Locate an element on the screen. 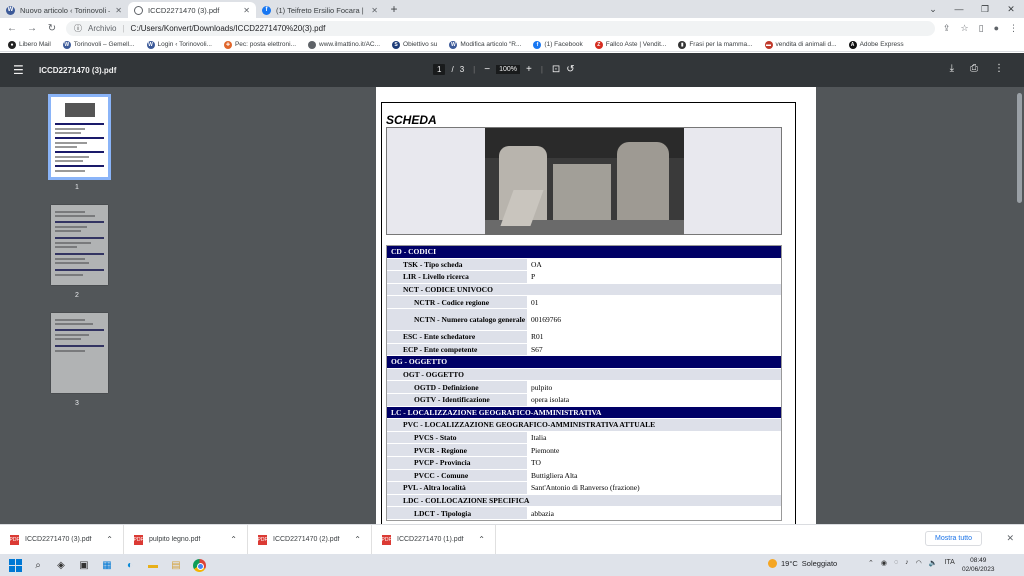 Image resolution: width=1024 pixels, height=576 pixels. menu-icon: ⋮ is located at coordinates (1013, 28).